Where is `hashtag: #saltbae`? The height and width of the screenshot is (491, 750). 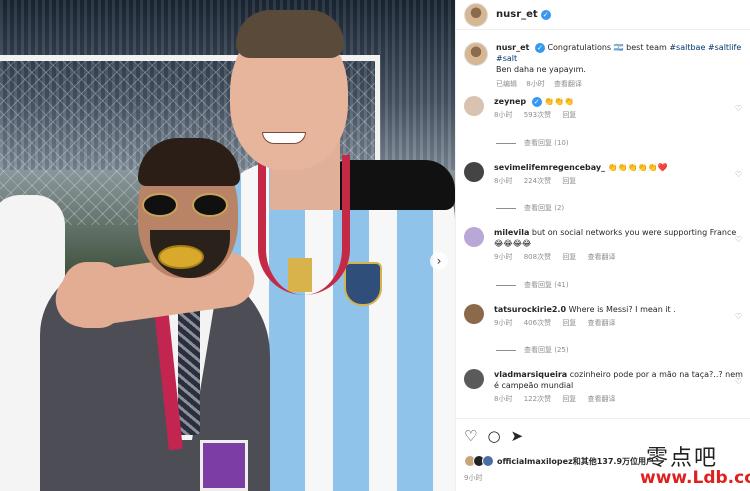
hashtag: #saltbae is located at coordinates (687, 47).